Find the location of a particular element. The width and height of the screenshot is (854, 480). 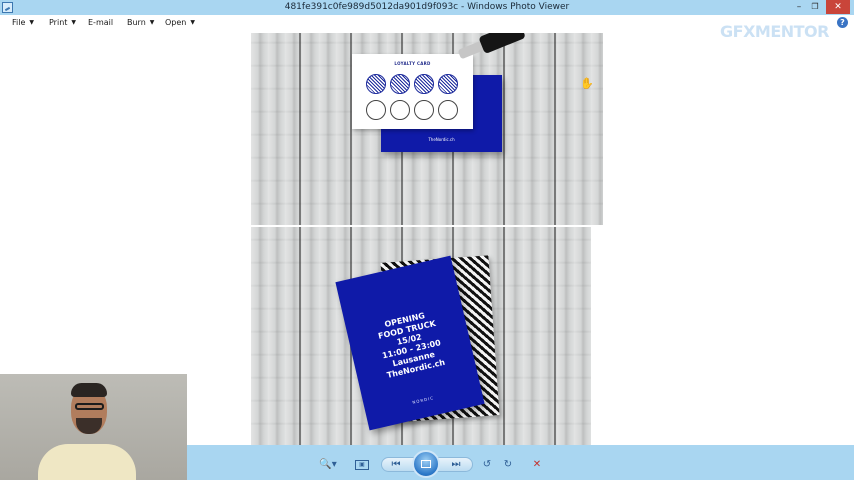

rubber-stamp is located at coordinates (490, 49).